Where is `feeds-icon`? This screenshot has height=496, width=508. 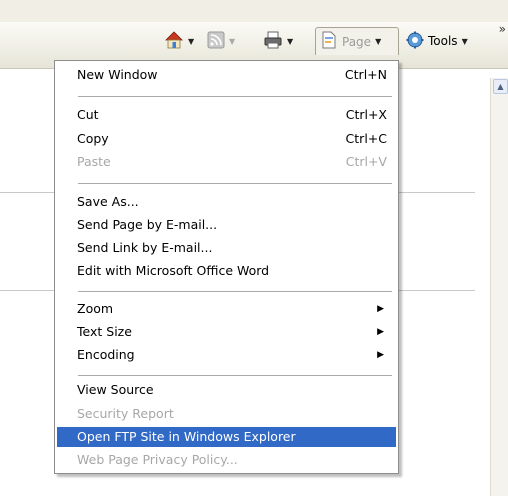
feeds-icon is located at coordinates (216, 41).